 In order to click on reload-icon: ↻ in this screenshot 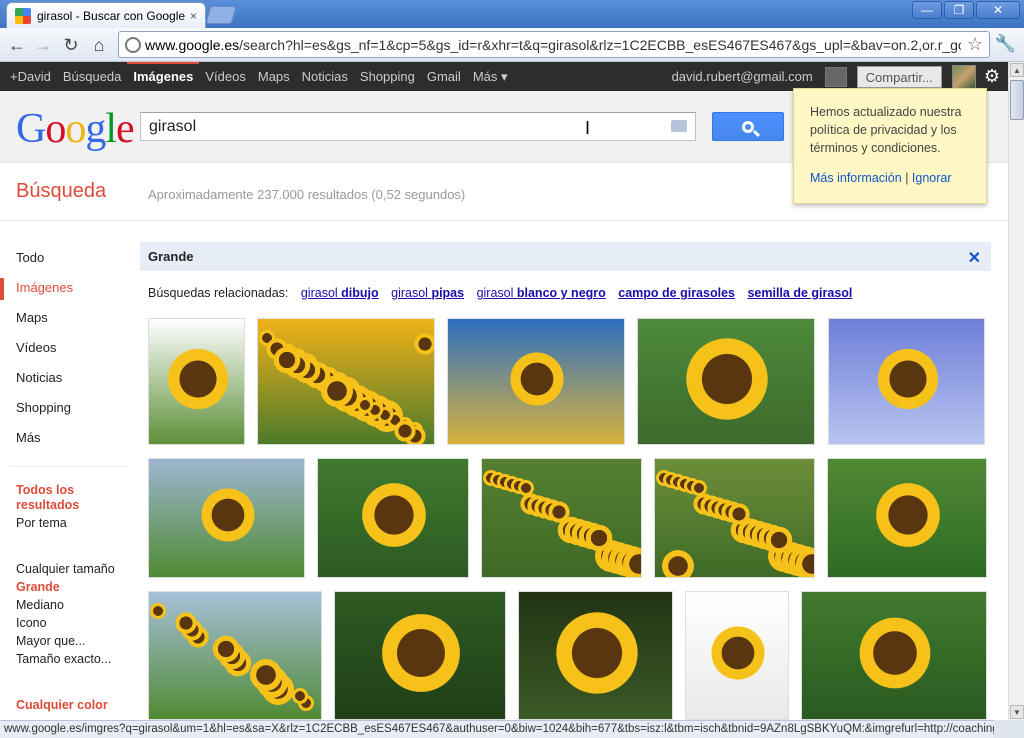, I will do `click(71, 45)`.